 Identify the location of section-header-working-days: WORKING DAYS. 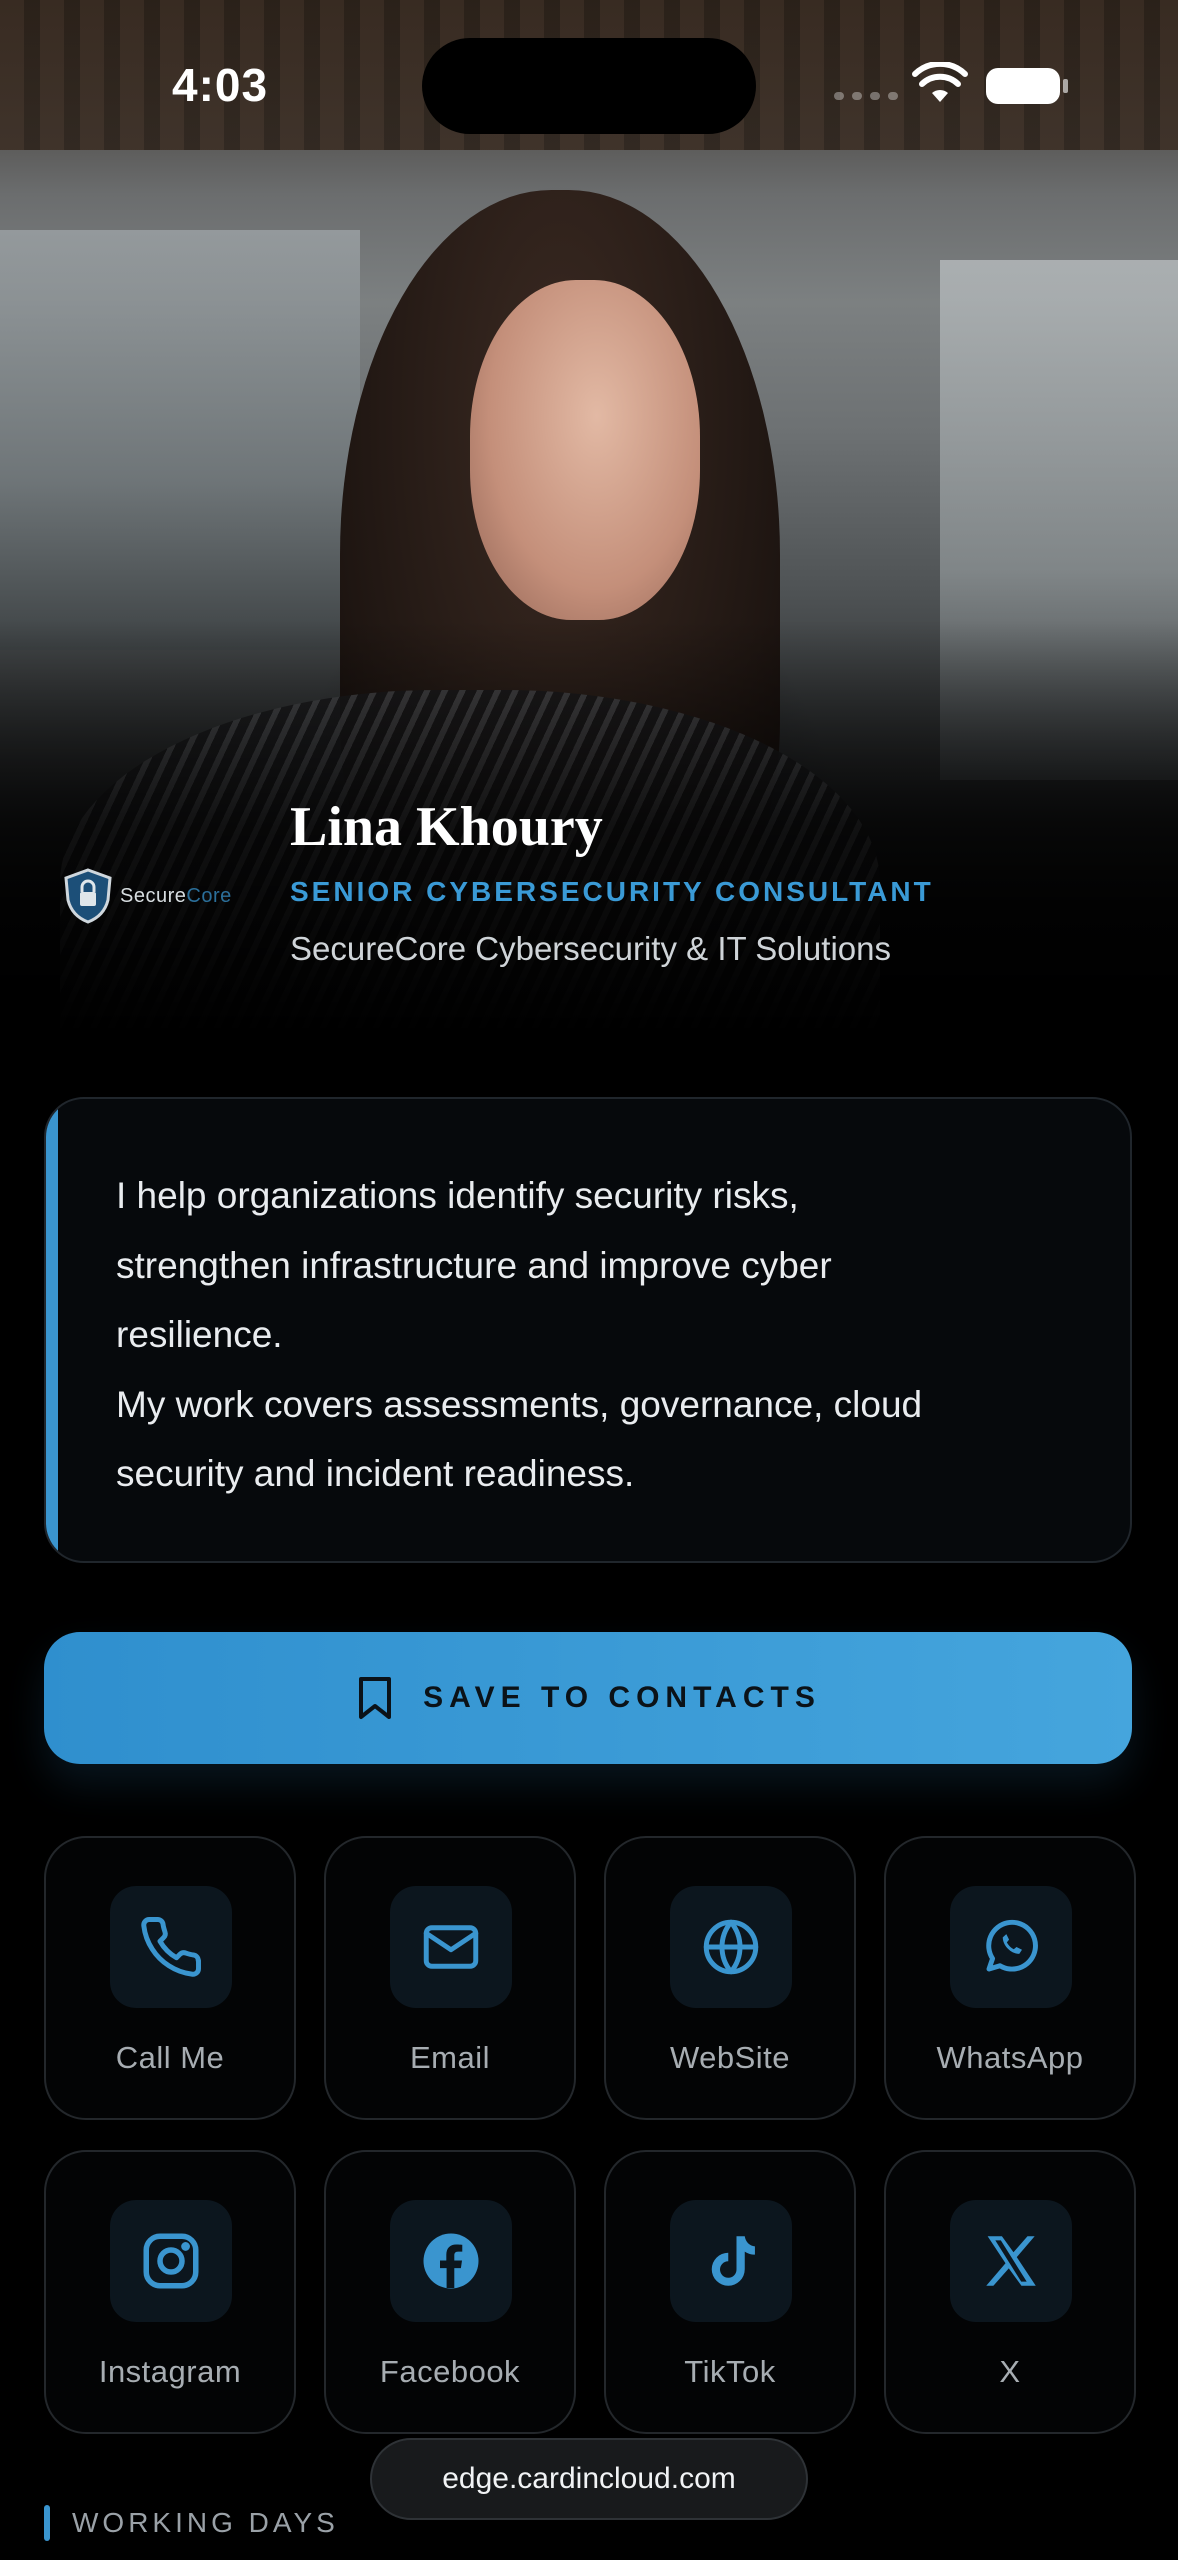
(191, 2523).